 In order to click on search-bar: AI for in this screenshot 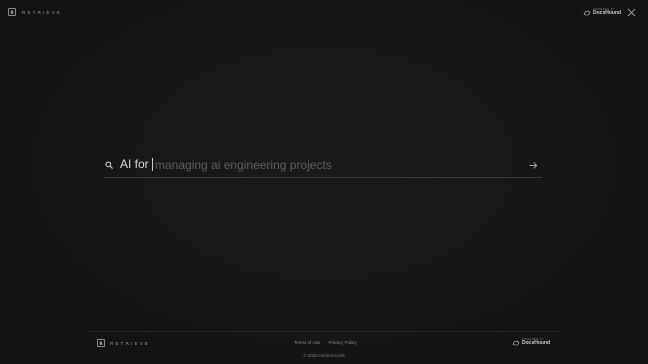, I will do `click(323, 167)`.